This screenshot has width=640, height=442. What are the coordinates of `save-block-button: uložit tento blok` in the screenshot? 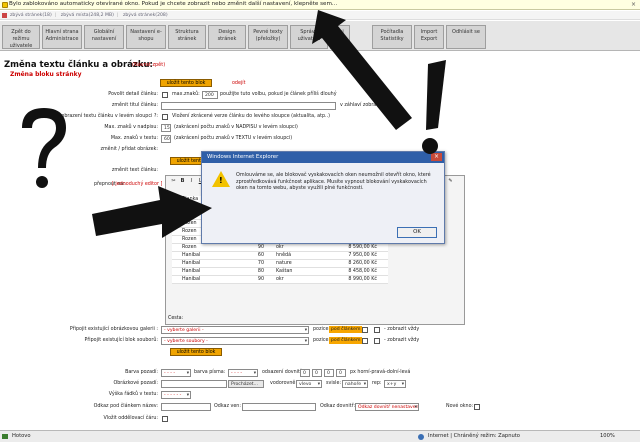 It's located at (186, 83).